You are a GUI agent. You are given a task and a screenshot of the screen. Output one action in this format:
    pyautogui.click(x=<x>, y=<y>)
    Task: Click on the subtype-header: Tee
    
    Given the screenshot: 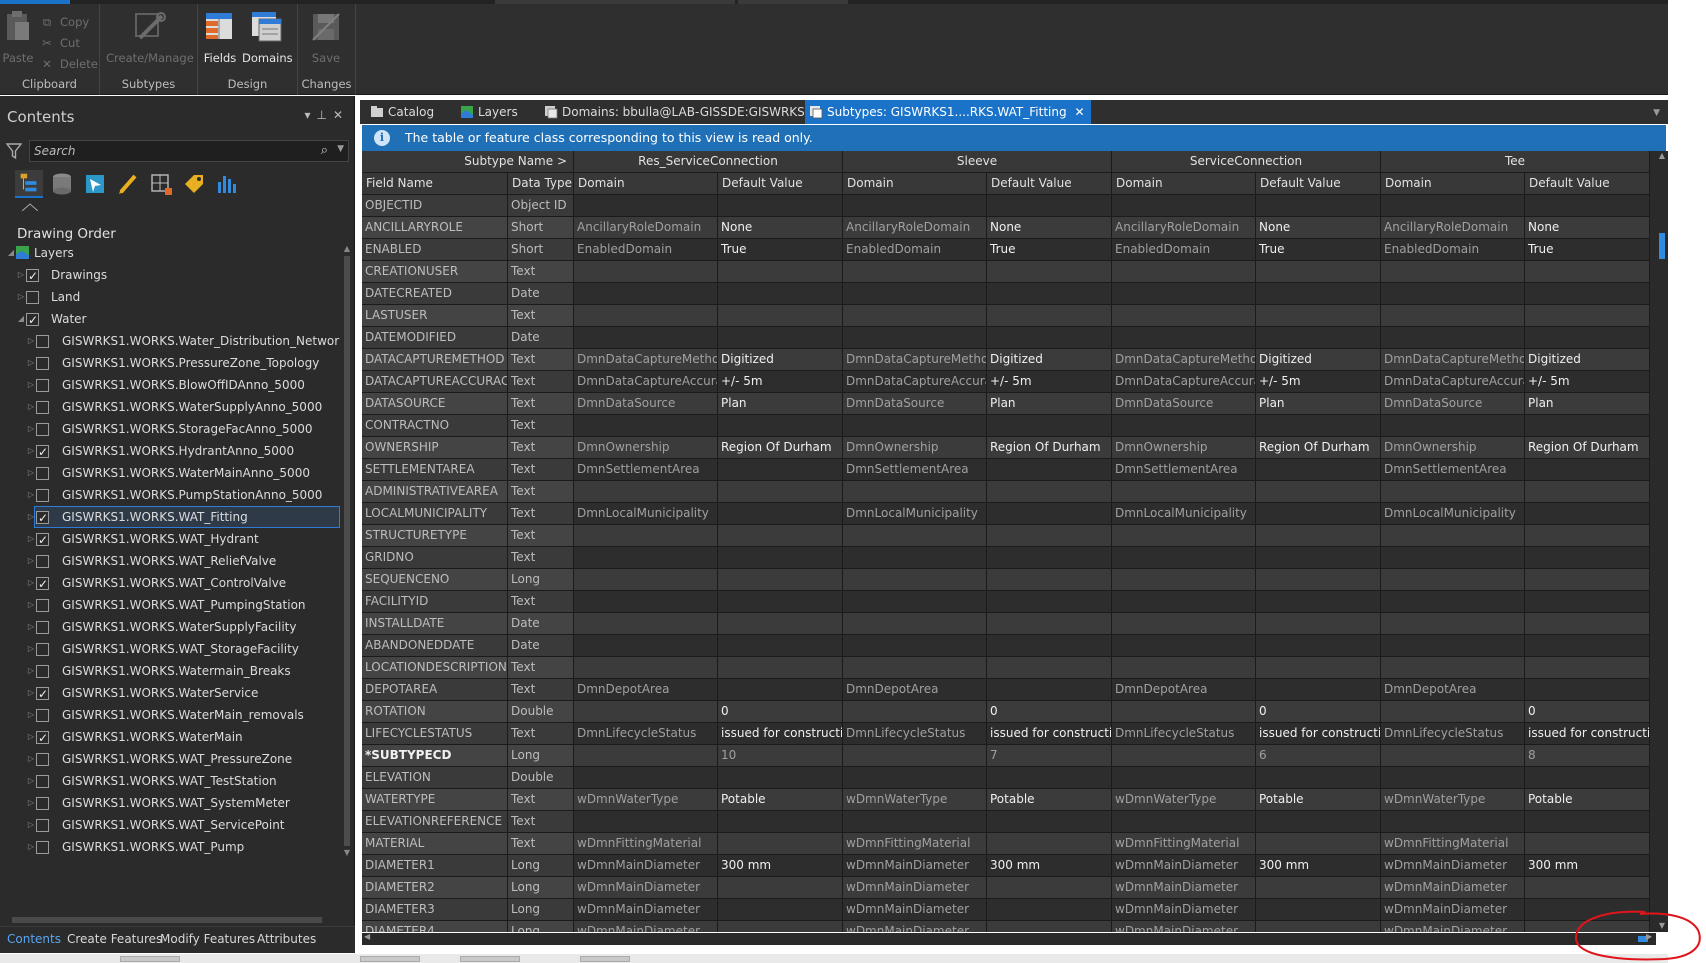 What is the action you would take?
    pyautogui.click(x=1515, y=162)
    